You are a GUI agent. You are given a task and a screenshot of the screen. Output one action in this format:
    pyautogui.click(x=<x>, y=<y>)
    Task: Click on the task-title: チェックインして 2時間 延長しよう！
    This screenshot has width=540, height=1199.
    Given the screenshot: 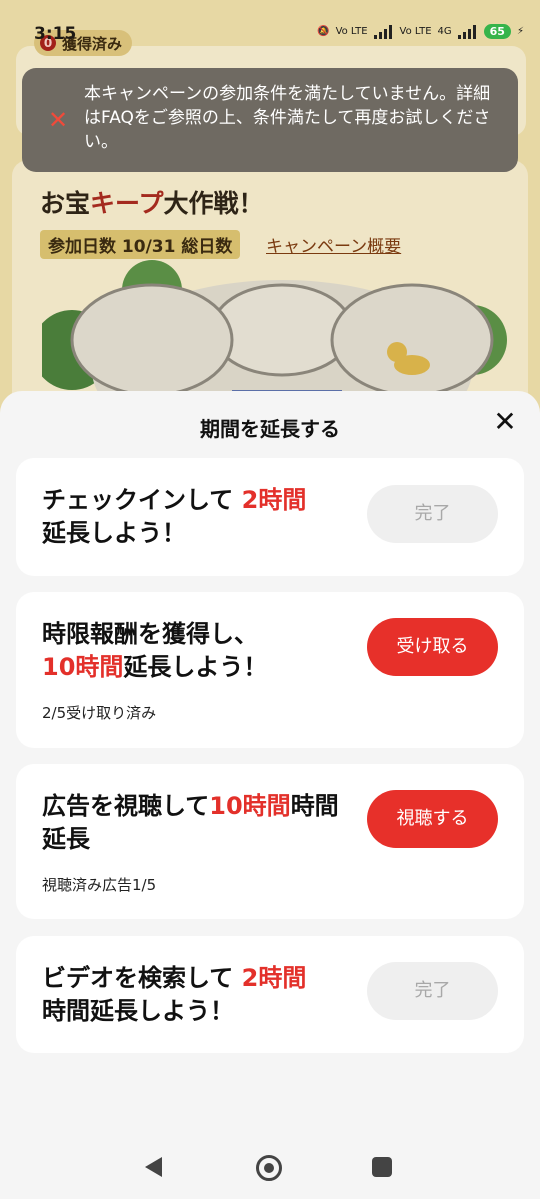 What is the action you would take?
    pyautogui.click(x=174, y=516)
    